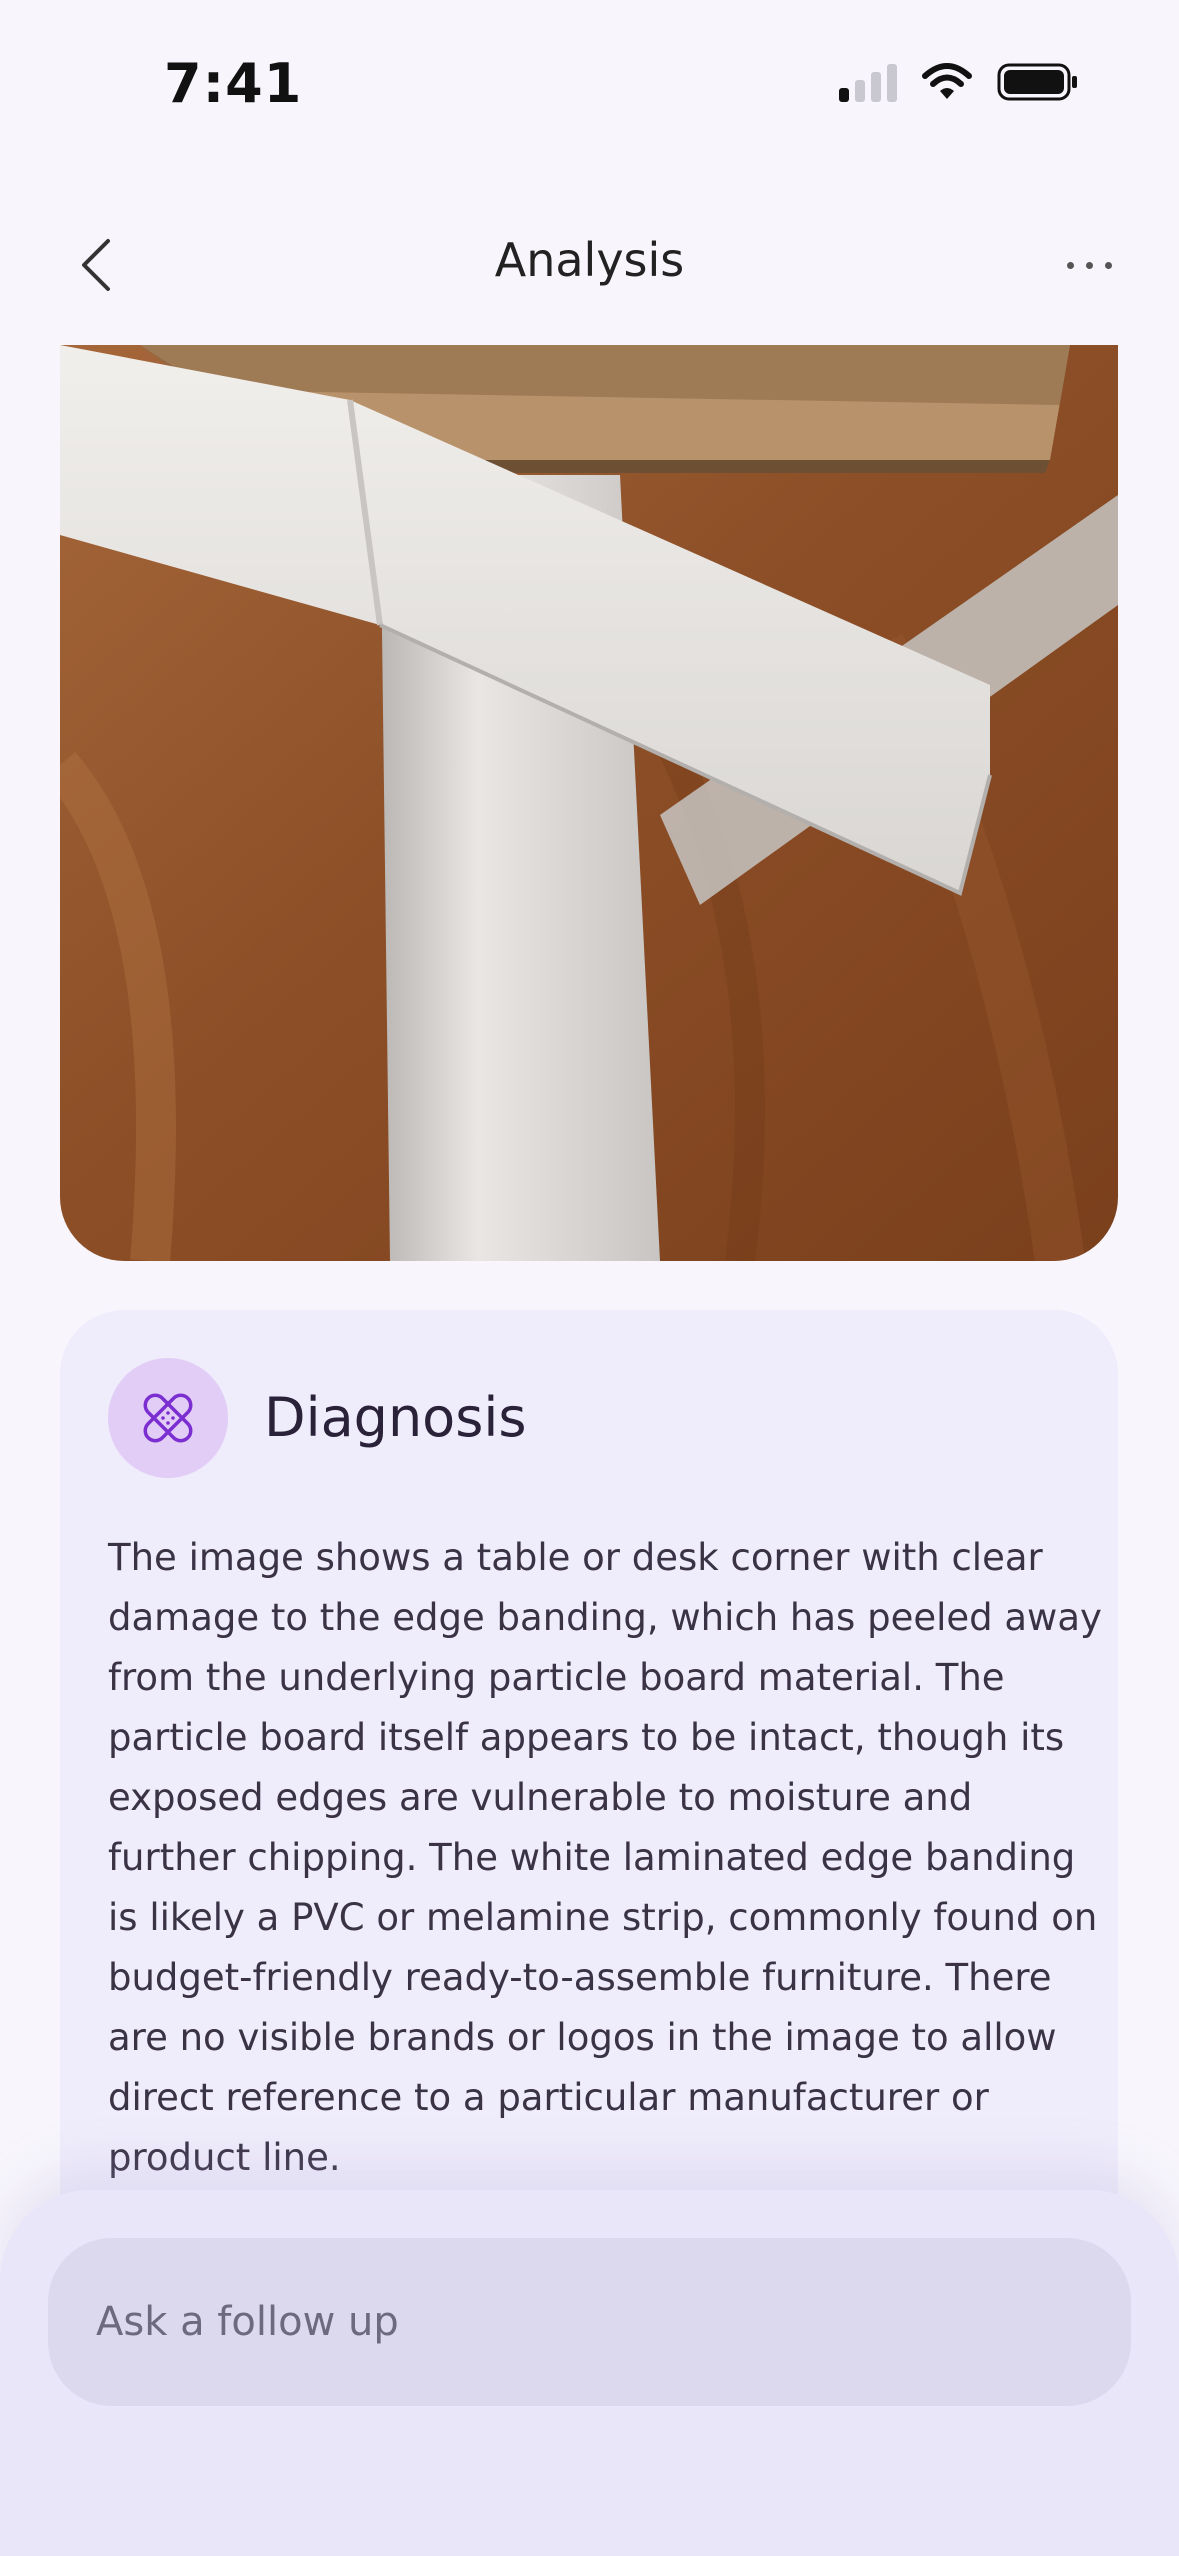 This screenshot has height=2556, width=1179. Describe the element at coordinates (1089, 265) in the screenshot. I see `more-button` at that location.